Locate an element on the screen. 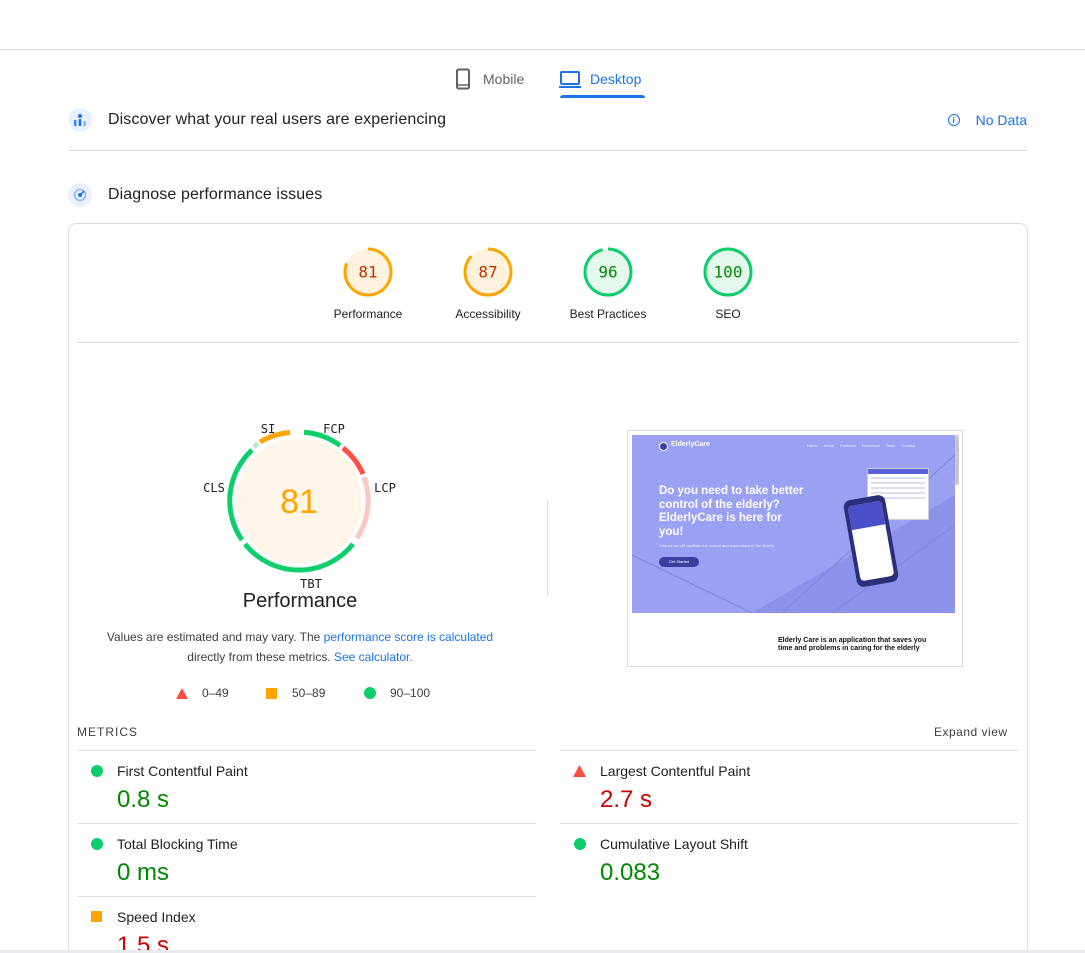  metric-fcp-name: First Contentful Paint is located at coordinates (182, 771).